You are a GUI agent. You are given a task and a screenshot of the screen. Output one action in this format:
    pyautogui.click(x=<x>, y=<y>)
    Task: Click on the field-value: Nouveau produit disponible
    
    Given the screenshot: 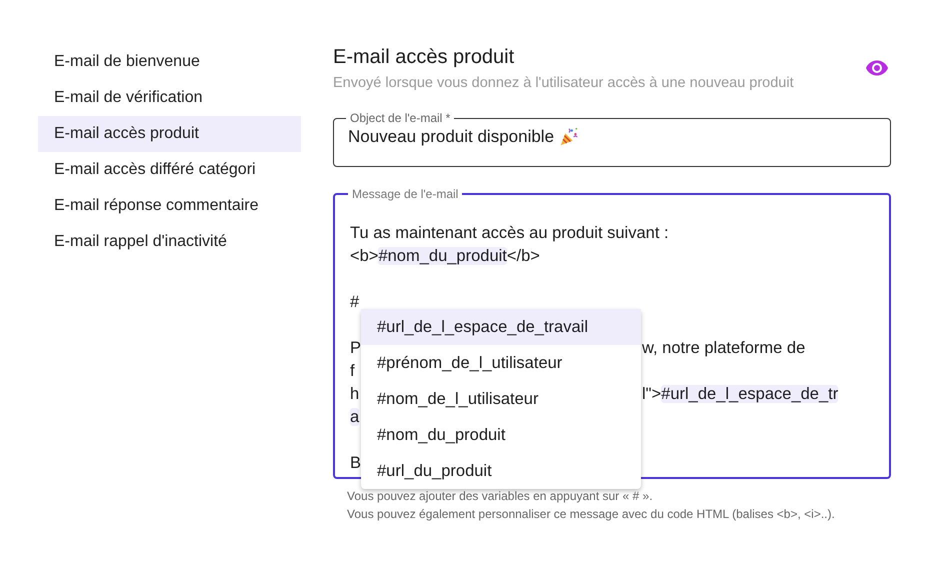 What is the action you would take?
    pyautogui.click(x=451, y=137)
    